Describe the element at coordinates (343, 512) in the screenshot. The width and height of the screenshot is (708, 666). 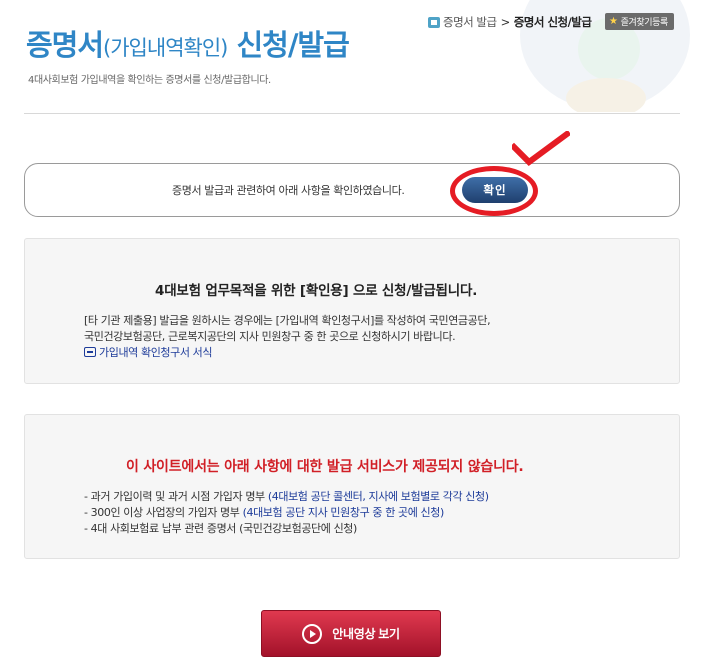
I see `list-item-note: (4대보험 공단 지사 민원창구 중 한 곳에 신청)` at that location.